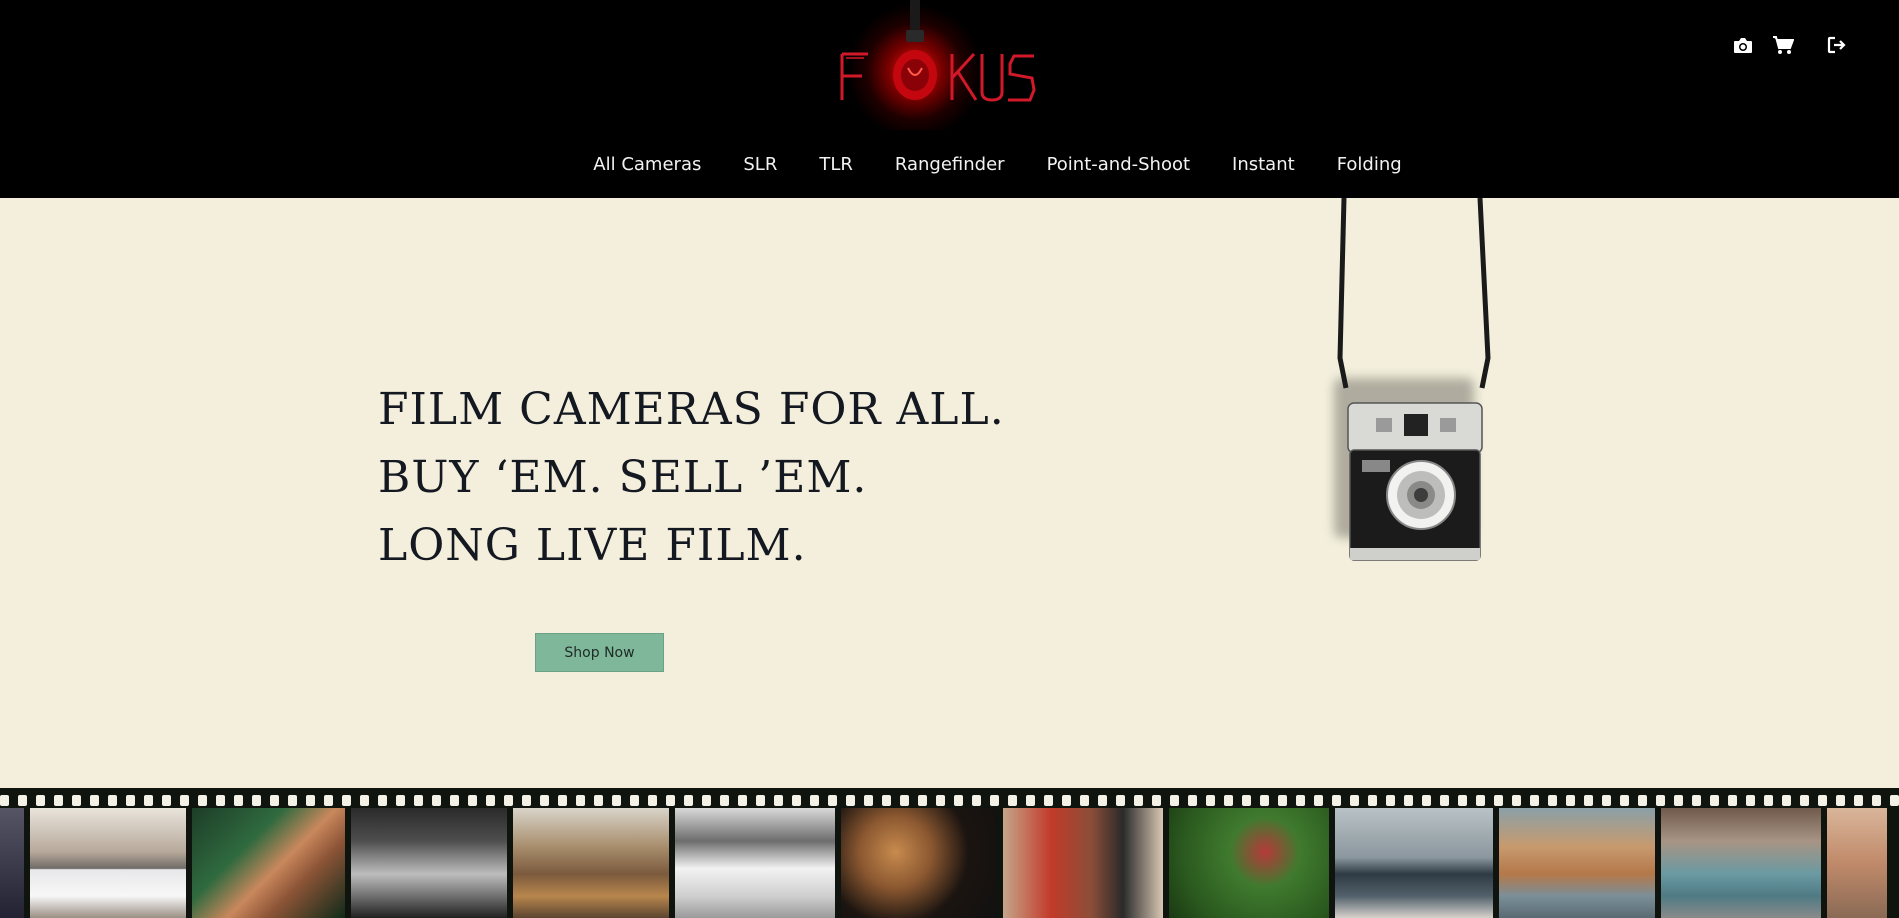  I want to click on nav-item-rangefinder: Rangefinder, so click(950, 167).